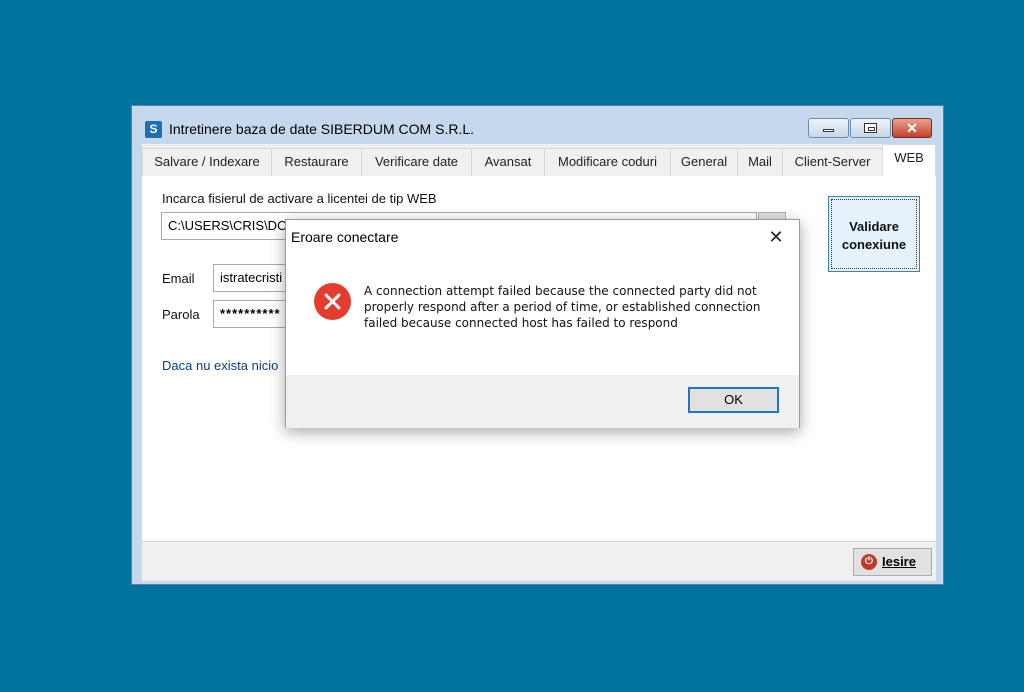 The width and height of the screenshot is (1024, 692). I want to click on maximize-button, so click(870, 128).